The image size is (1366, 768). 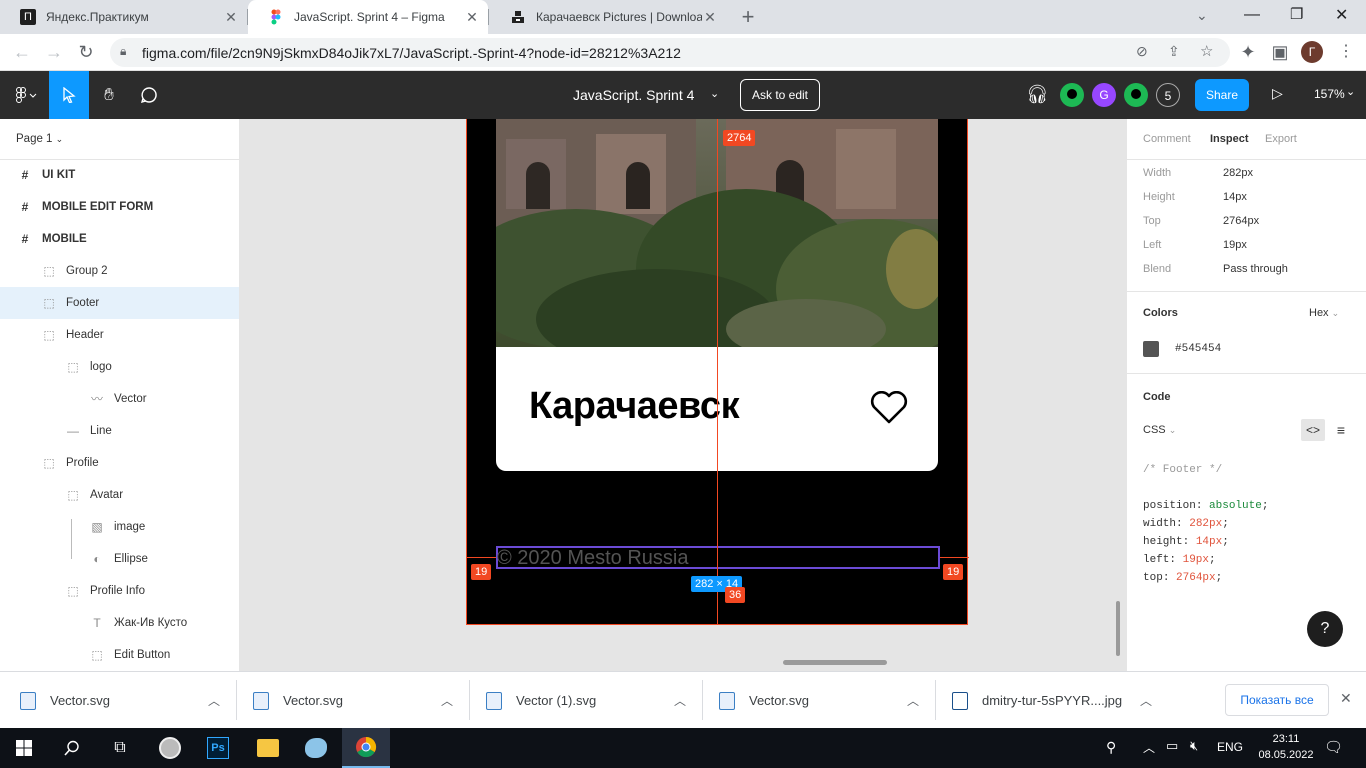 I want to click on layer-item: # UI KIT, so click(x=119, y=175).